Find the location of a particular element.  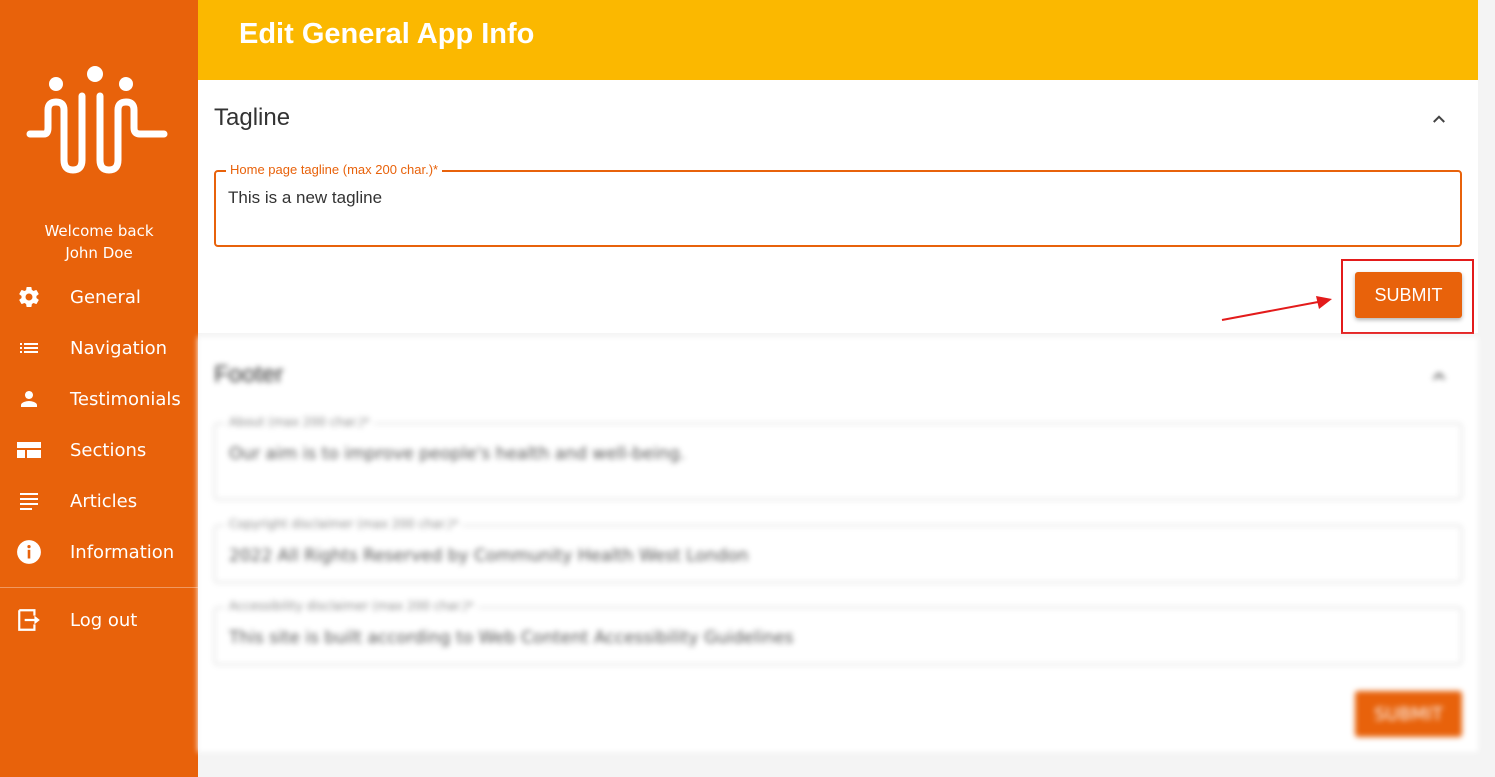

sidebar-item-label: General is located at coordinates (105, 297).